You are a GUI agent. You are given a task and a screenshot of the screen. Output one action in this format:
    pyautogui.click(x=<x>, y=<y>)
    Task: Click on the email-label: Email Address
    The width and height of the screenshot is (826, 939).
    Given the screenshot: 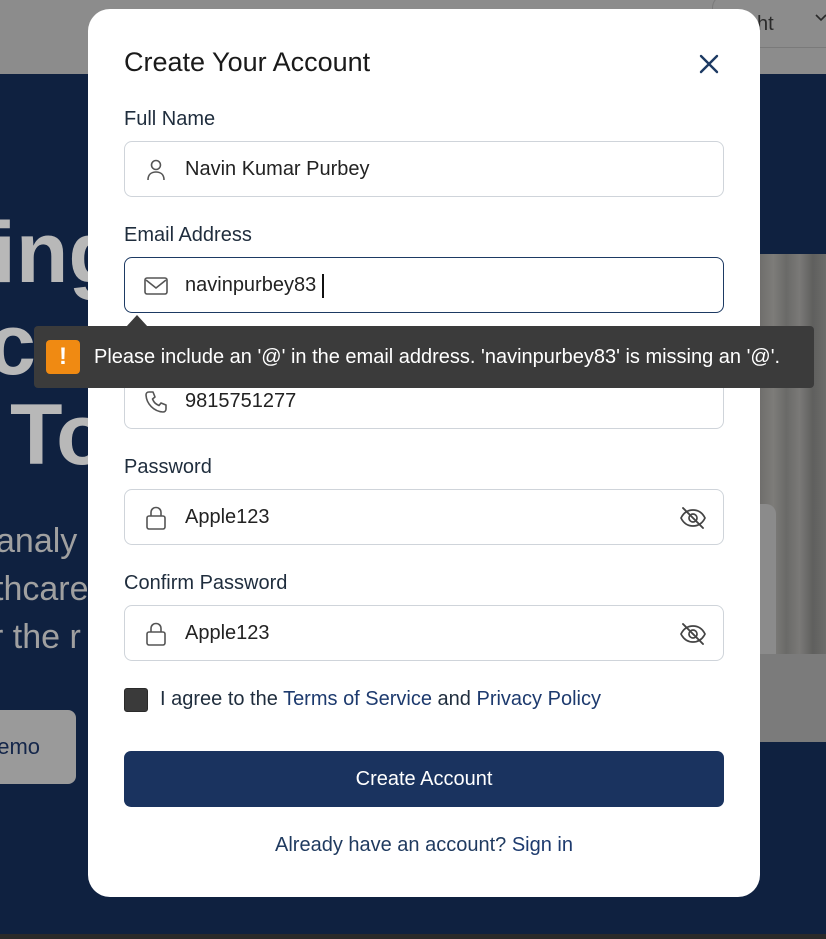 What is the action you would take?
    pyautogui.click(x=188, y=235)
    